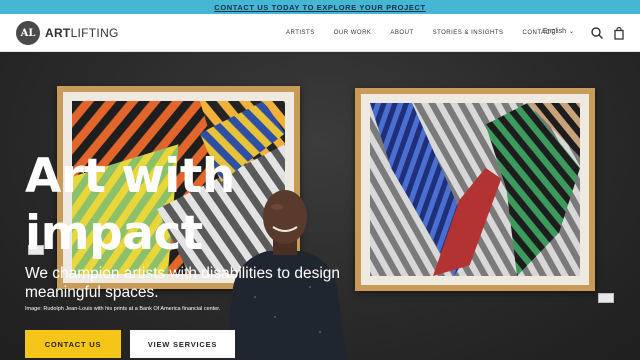  What do you see at coordinates (554, 31) in the screenshot?
I see `language-label: English` at bounding box center [554, 31].